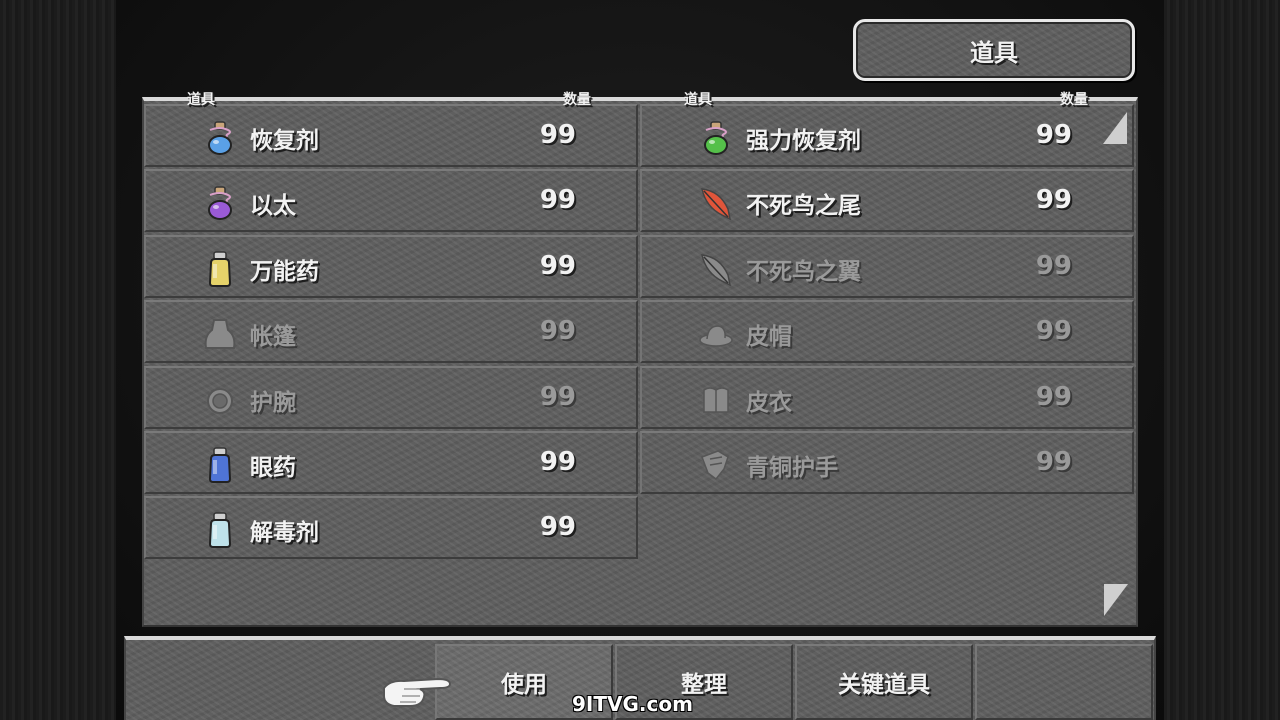 The width and height of the screenshot is (1280, 720). I want to click on item-name: 不死鸟之翼, so click(803, 271).